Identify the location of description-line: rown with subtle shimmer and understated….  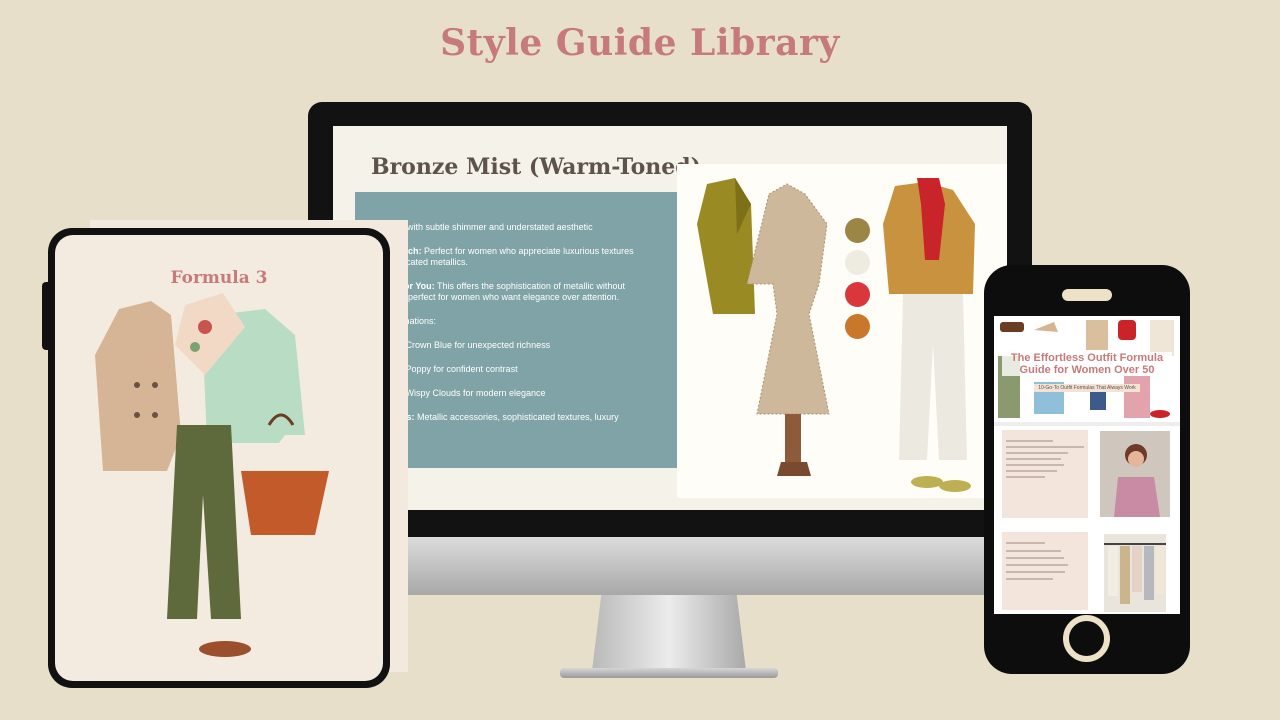
(489, 227).